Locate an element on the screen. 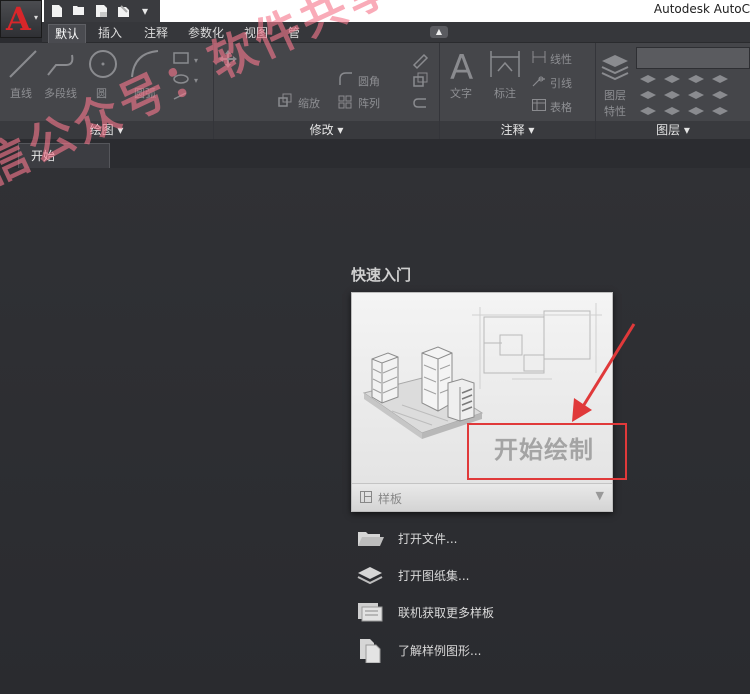  rectangle-ellipse-hatch-icon: ▾ ▾ is located at coordinates (190, 79).